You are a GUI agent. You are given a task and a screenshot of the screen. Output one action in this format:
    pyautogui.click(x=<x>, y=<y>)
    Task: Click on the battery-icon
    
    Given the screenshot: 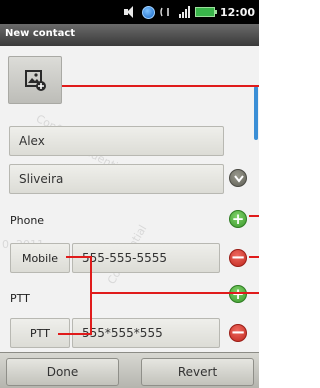 What is the action you would take?
    pyautogui.click(x=205, y=12)
    